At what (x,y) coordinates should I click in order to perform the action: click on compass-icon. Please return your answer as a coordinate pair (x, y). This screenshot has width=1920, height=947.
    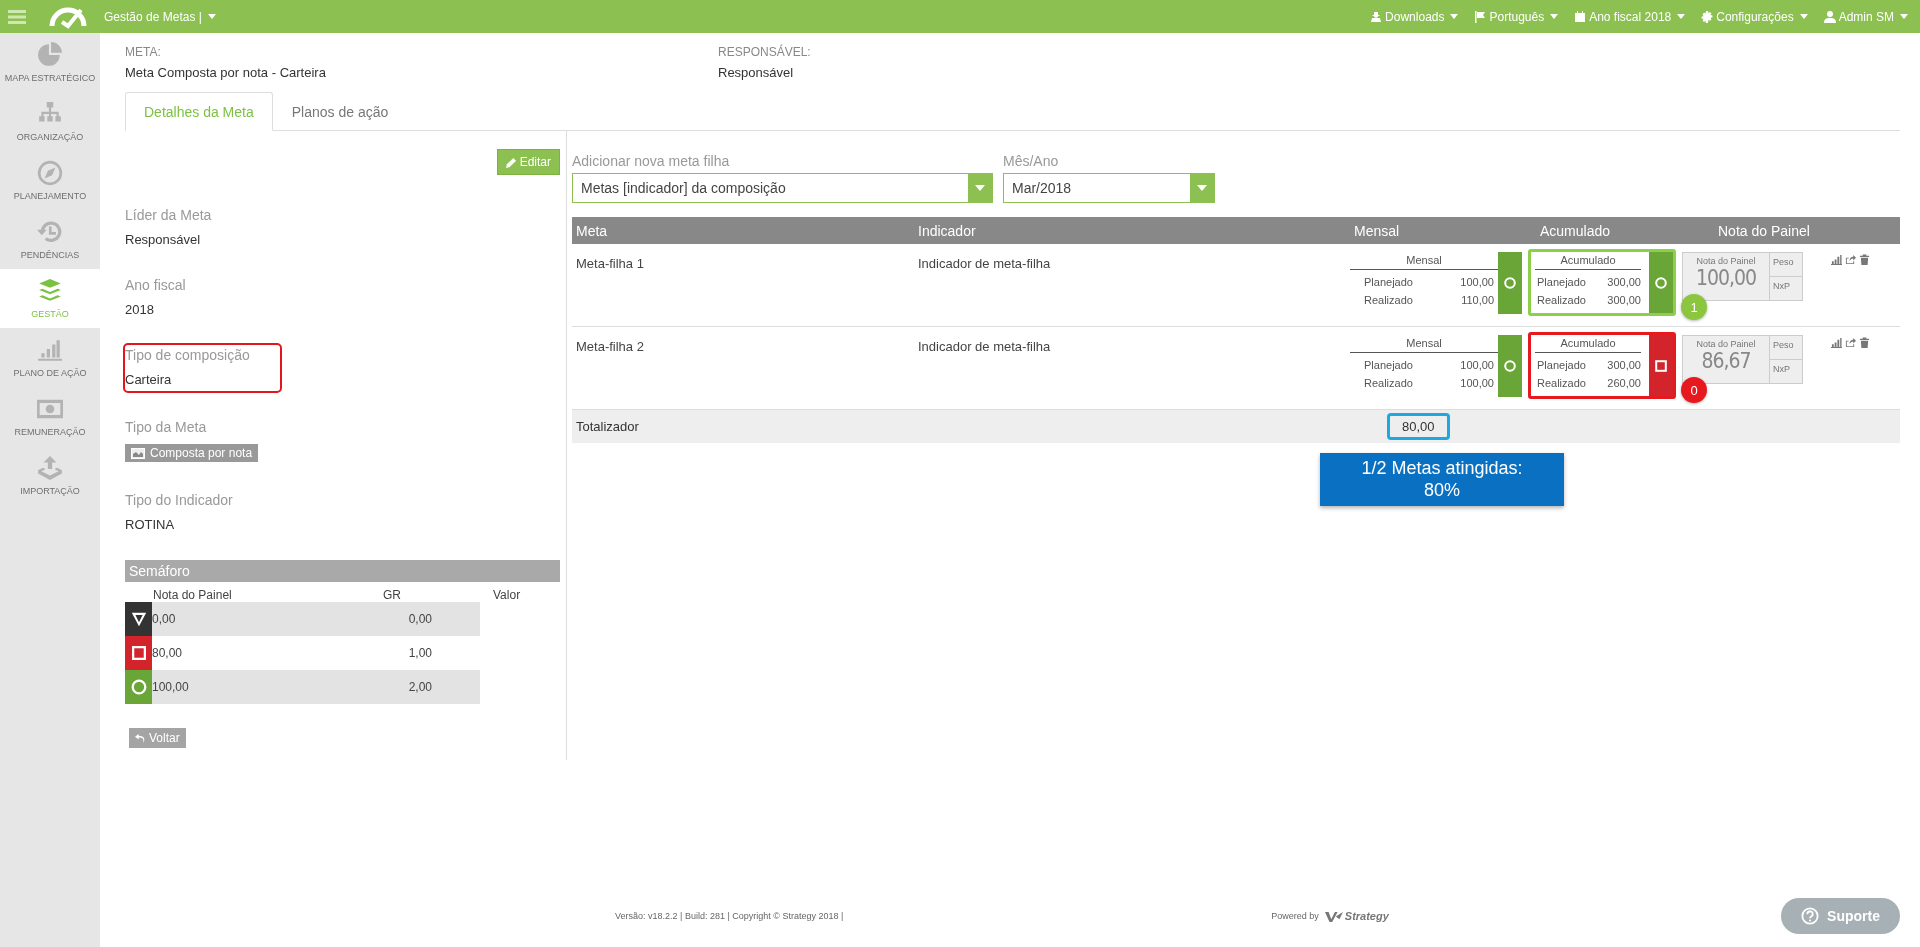
    Looking at the image, I should click on (50, 173).